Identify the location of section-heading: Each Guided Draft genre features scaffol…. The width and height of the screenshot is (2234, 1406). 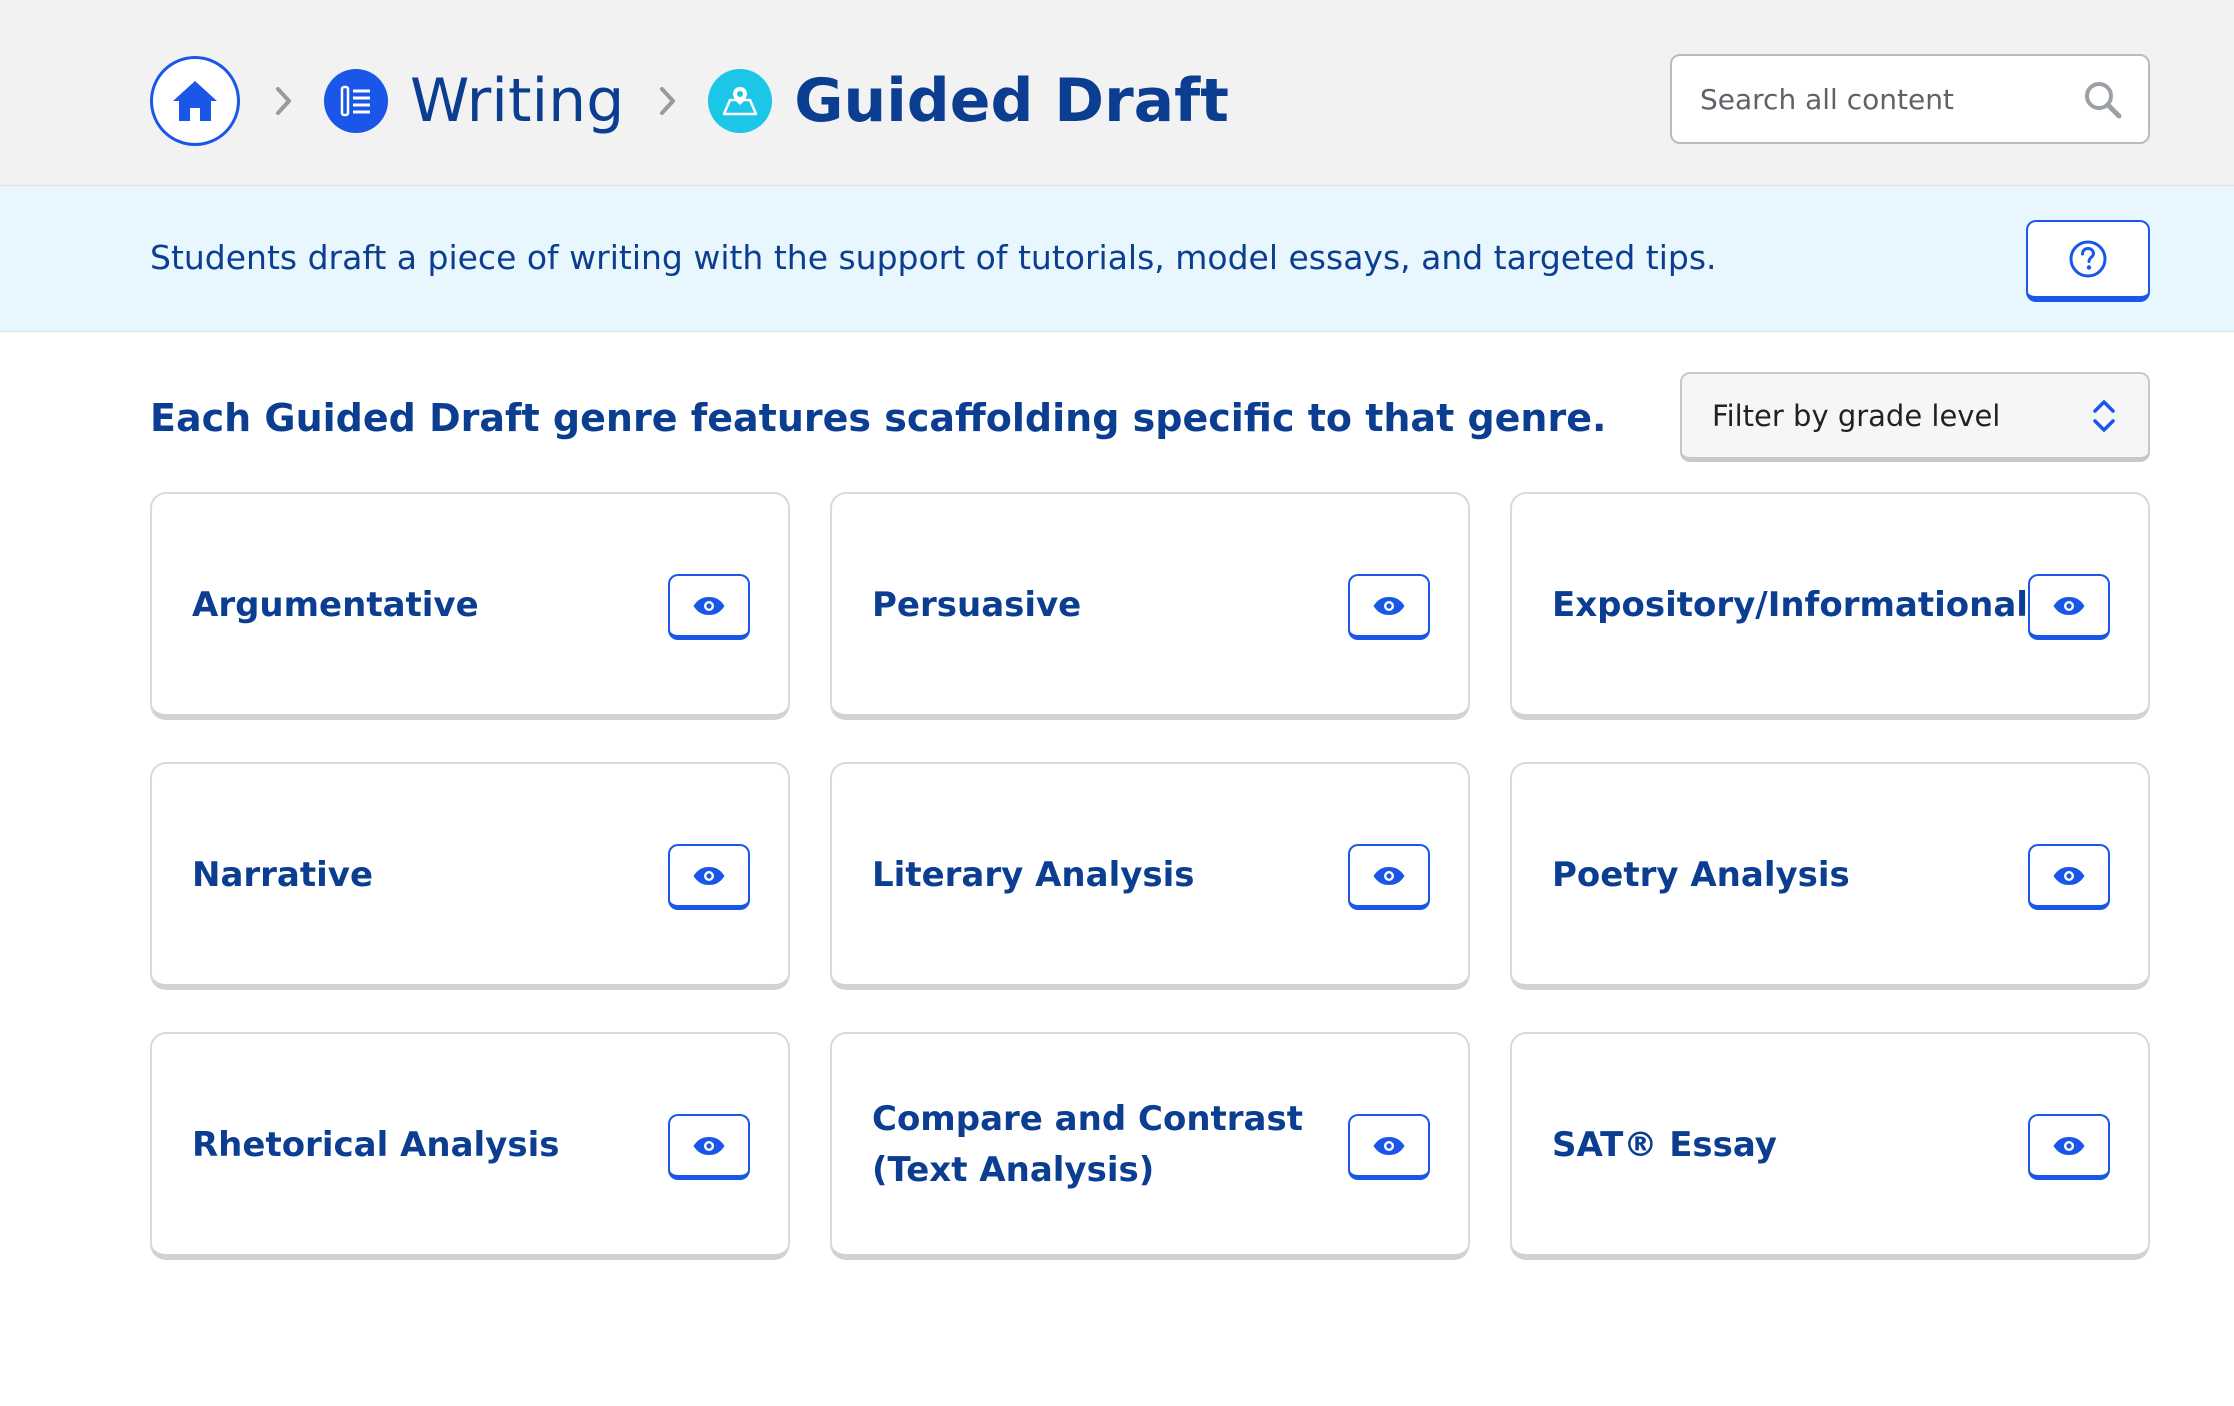
(878, 418).